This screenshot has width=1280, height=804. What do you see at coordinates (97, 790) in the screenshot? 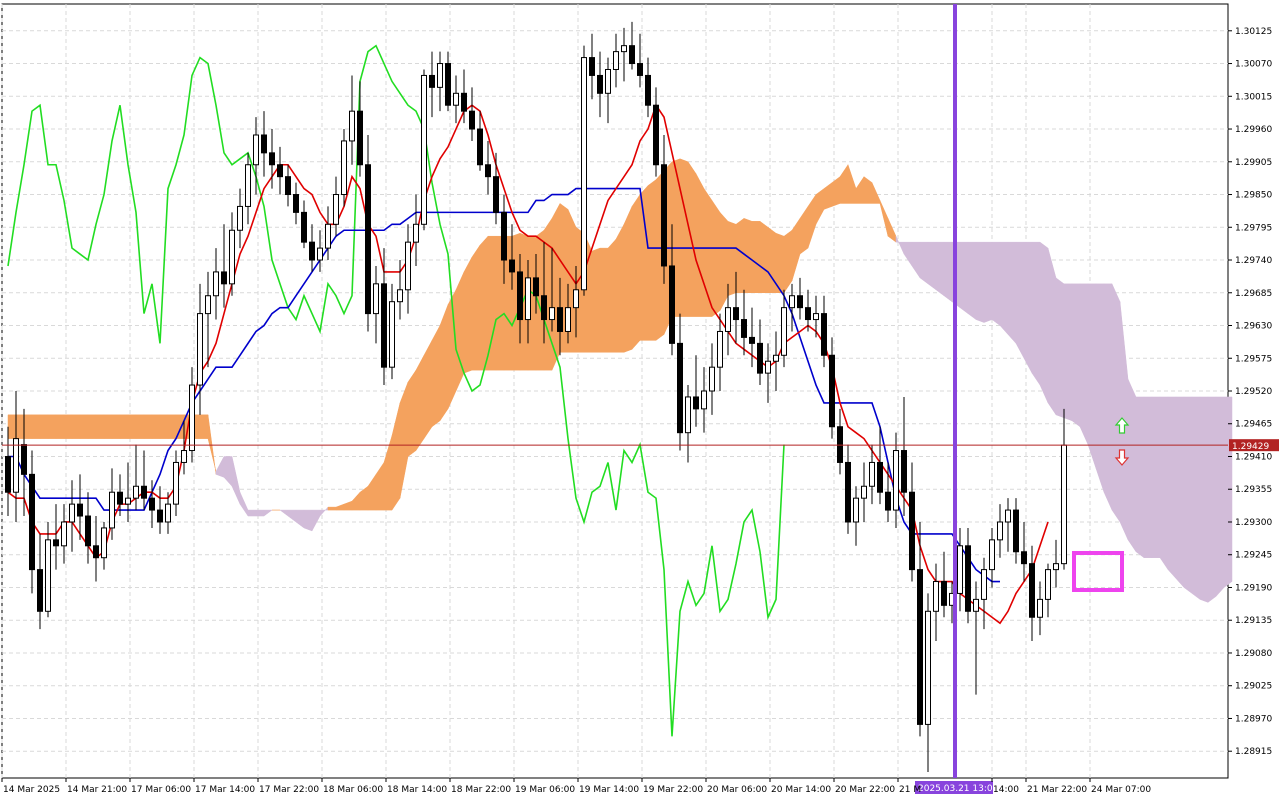
I see `x-tick-label: 14 Mar 21:00` at bounding box center [97, 790].